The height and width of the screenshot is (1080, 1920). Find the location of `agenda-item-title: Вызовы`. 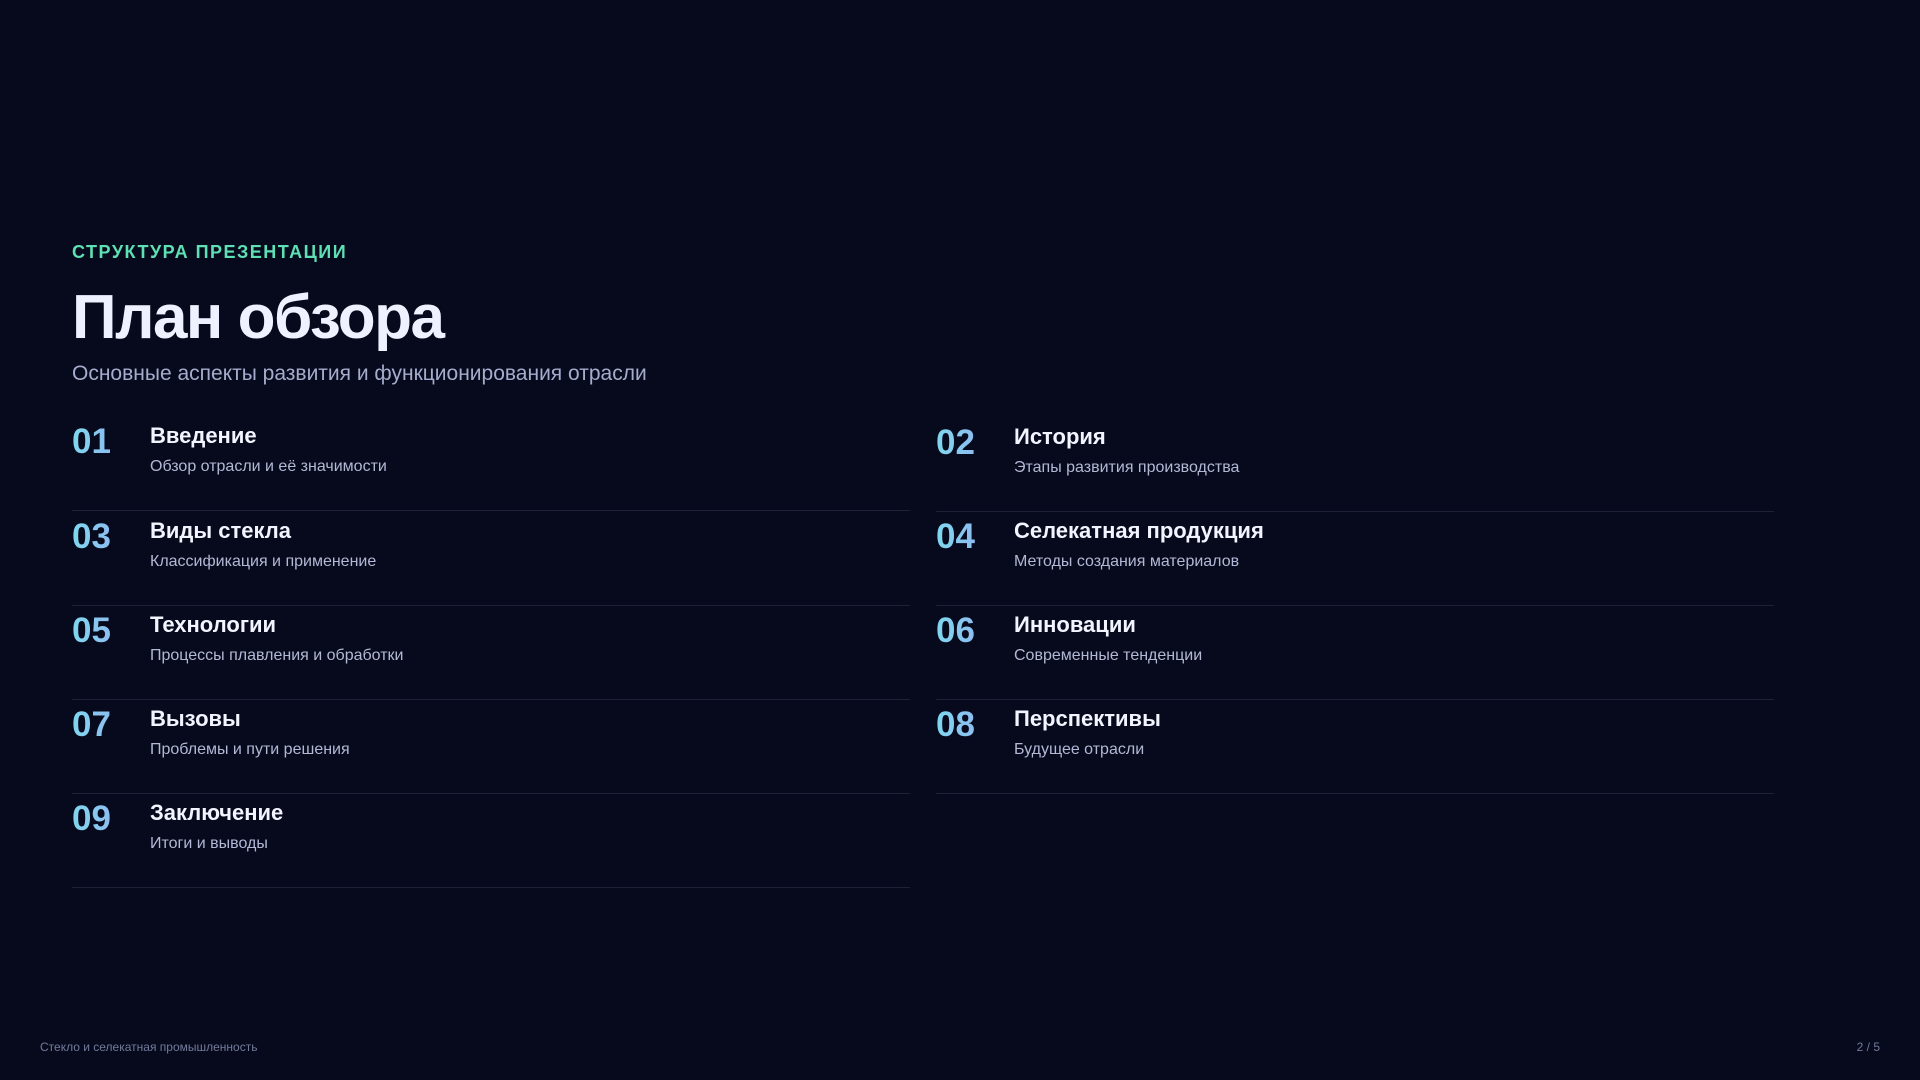

agenda-item-title: Вызовы is located at coordinates (195, 718).